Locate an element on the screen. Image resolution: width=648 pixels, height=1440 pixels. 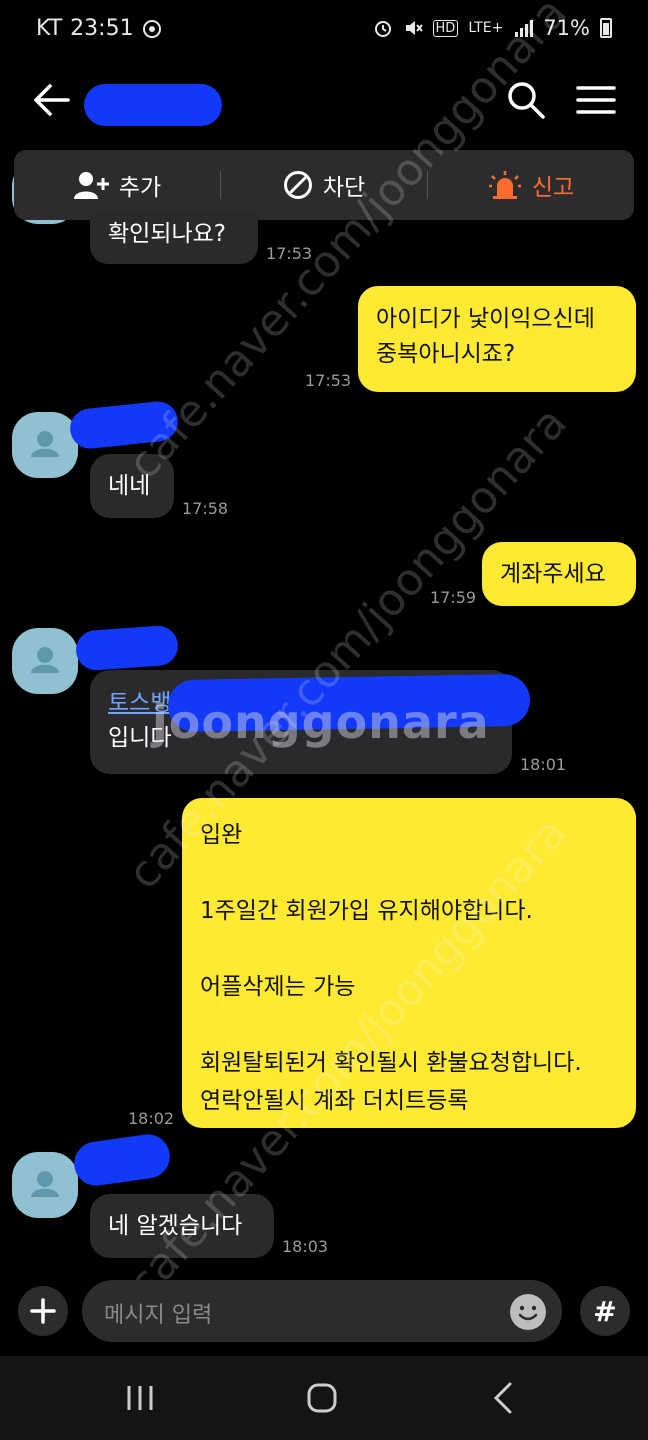
incoming-message: 네네 is located at coordinates (132, 486).